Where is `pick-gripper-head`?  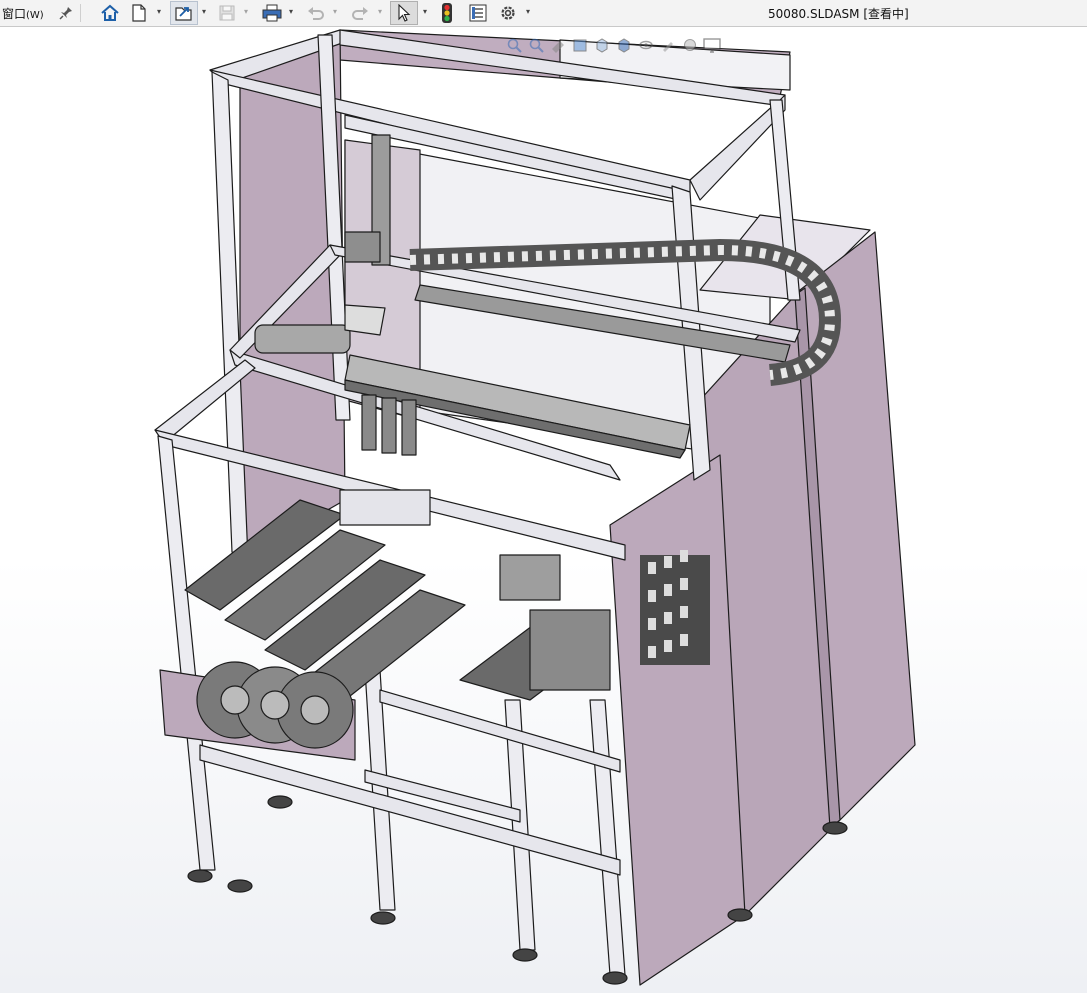 pick-gripper-head is located at coordinates (365, 320).